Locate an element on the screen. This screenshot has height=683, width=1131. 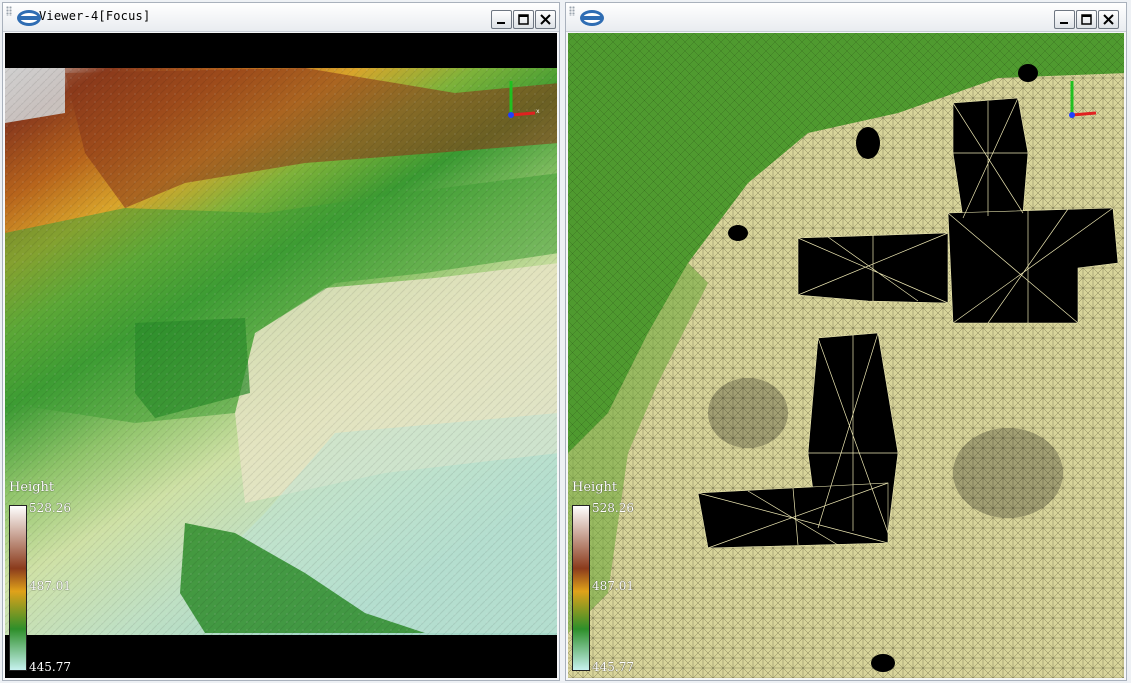
axis-gizmo-icon is located at coordinates (1083, 99).